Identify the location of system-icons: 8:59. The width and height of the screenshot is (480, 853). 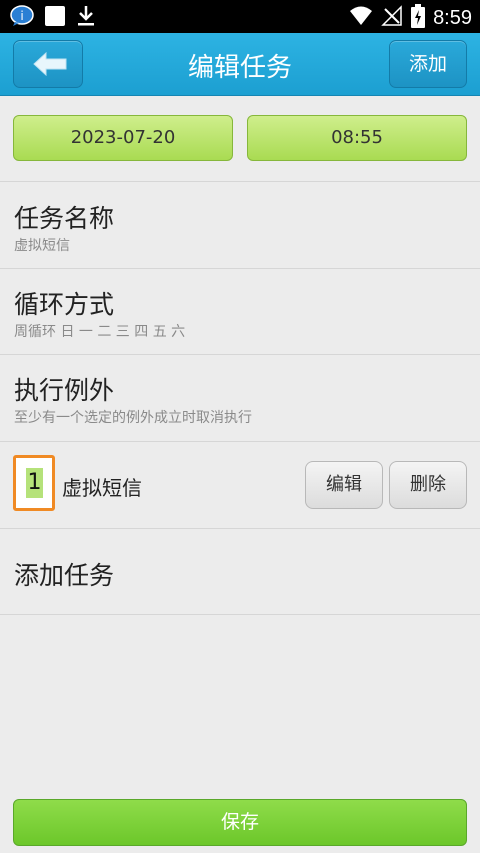
(410, 18).